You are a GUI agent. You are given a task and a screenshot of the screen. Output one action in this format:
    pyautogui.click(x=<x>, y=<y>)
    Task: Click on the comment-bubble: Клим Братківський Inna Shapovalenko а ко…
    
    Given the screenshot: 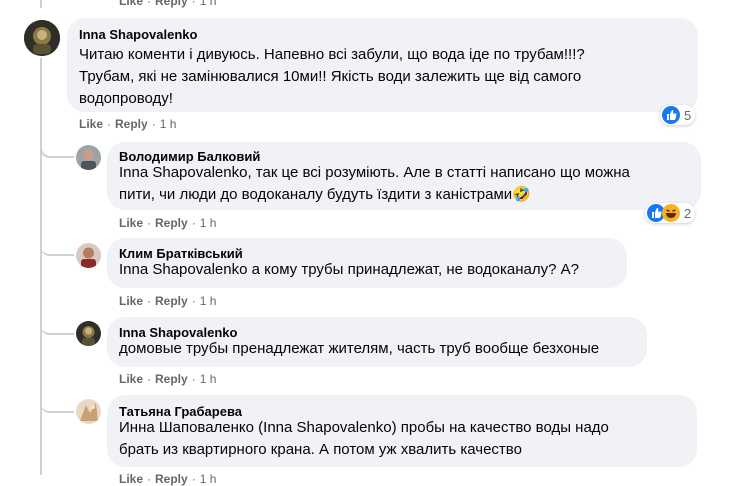 What is the action you would take?
    pyautogui.click(x=367, y=263)
    